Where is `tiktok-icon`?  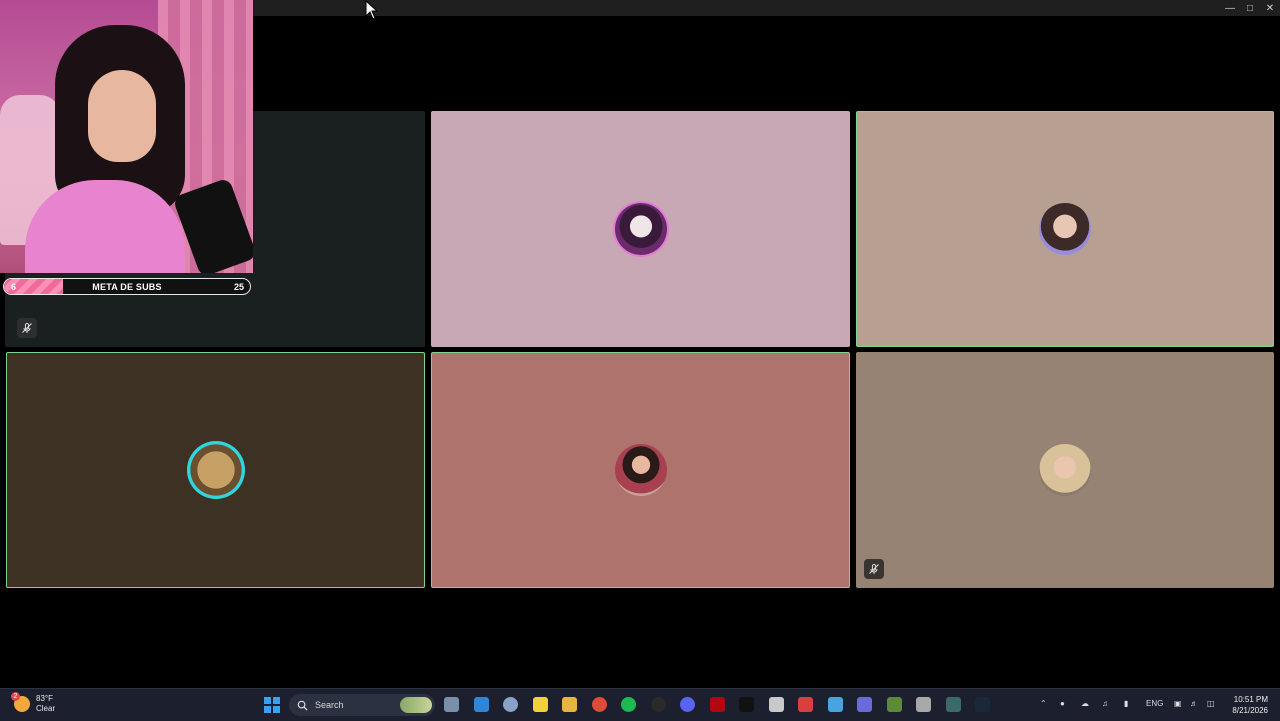
tiktok-icon is located at coordinates (746, 704).